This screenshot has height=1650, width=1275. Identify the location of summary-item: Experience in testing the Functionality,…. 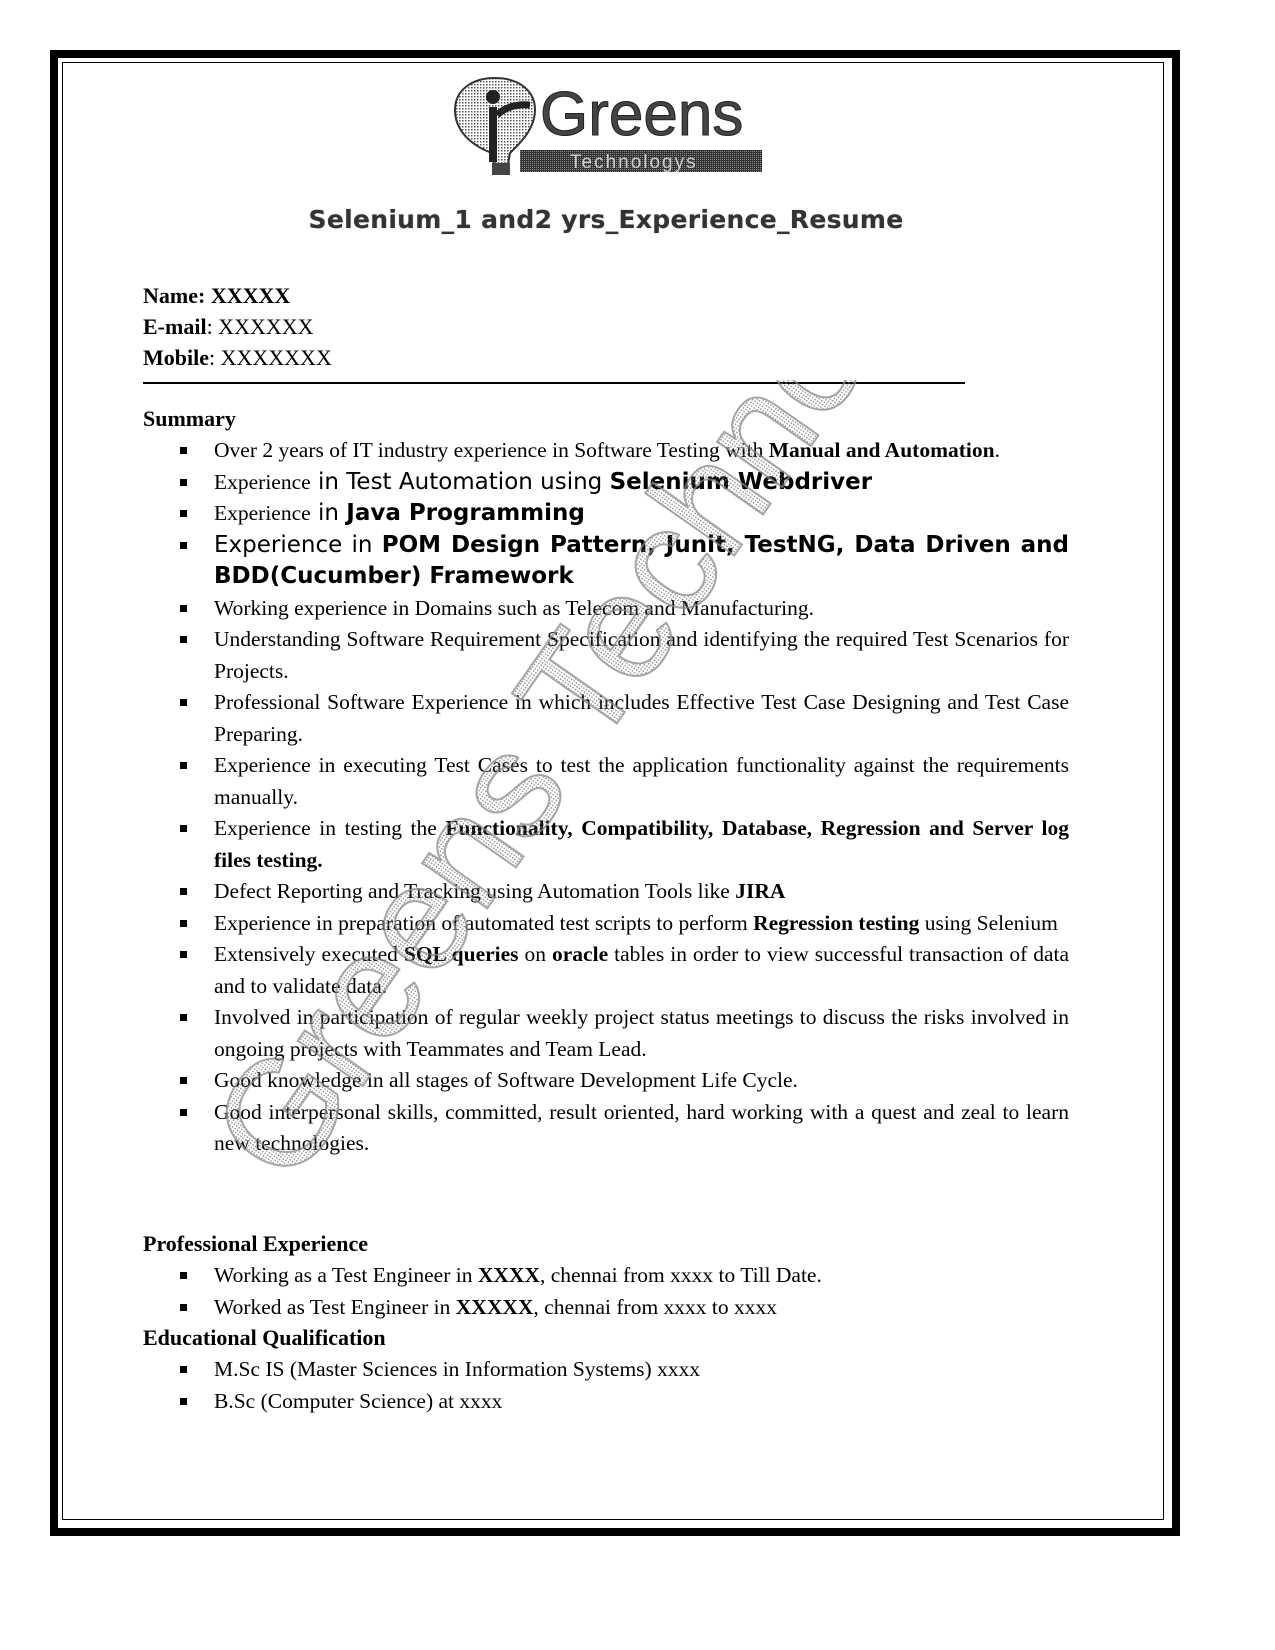
(606, 844).